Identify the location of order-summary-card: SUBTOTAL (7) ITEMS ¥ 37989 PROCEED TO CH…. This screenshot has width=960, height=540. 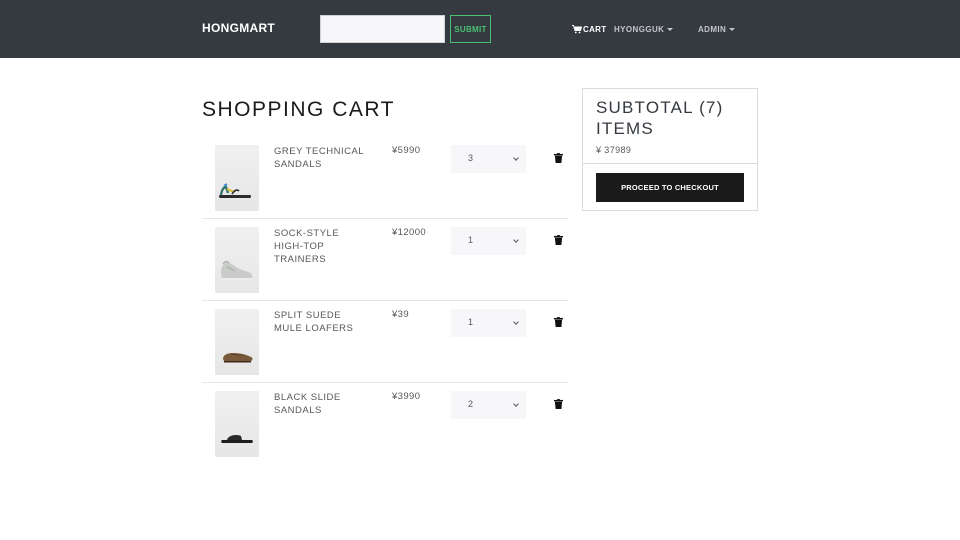
(670, 149).